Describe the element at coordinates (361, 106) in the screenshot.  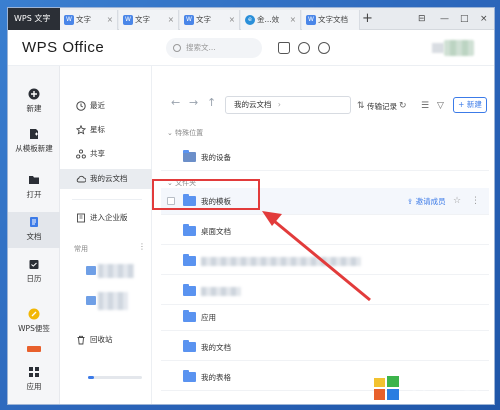
I see `transfer-icon: ⇅` at that location.